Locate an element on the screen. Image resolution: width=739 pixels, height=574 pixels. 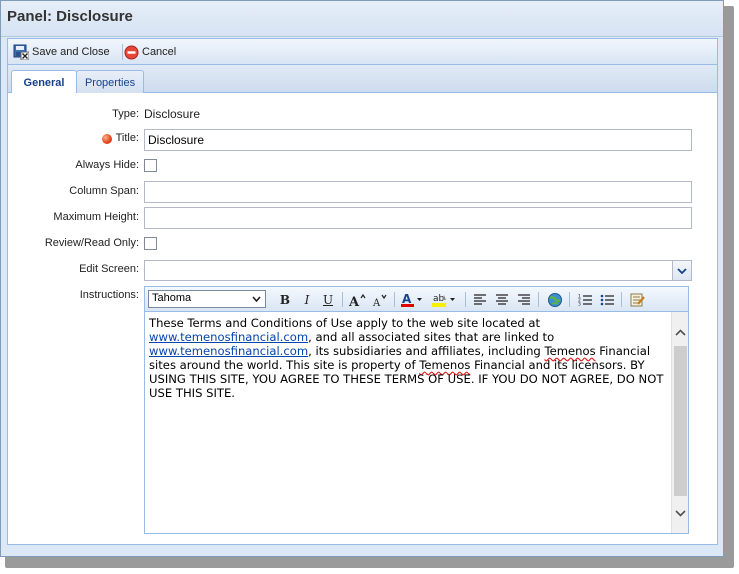
title-bar: Panel: Disclosure is located at coordinates (362, 19).